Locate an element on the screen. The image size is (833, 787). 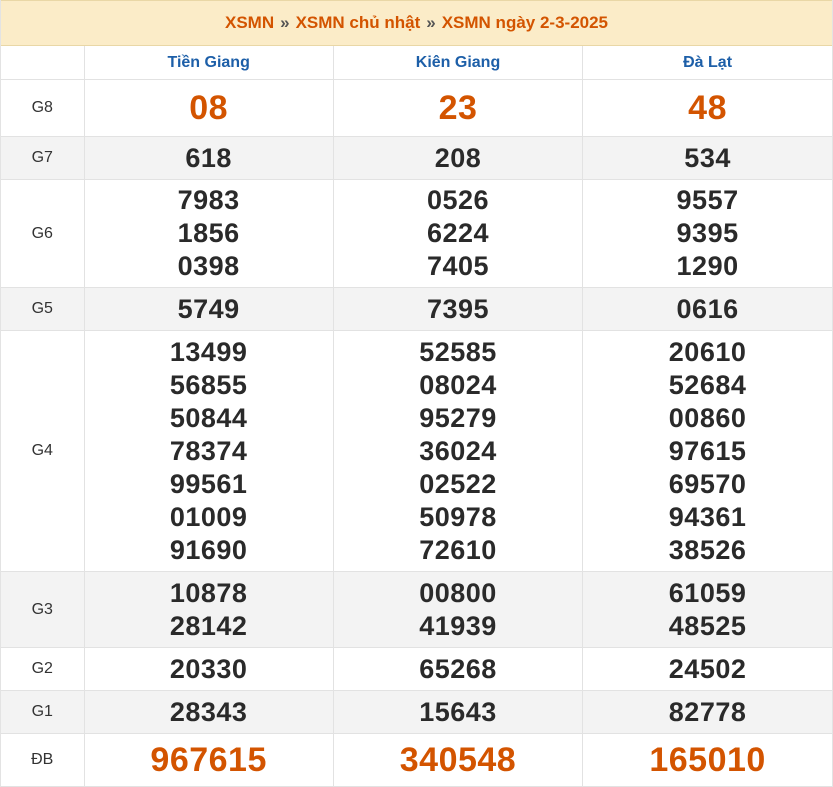
prize-cell: 08 is located at coordinates (209, 108).